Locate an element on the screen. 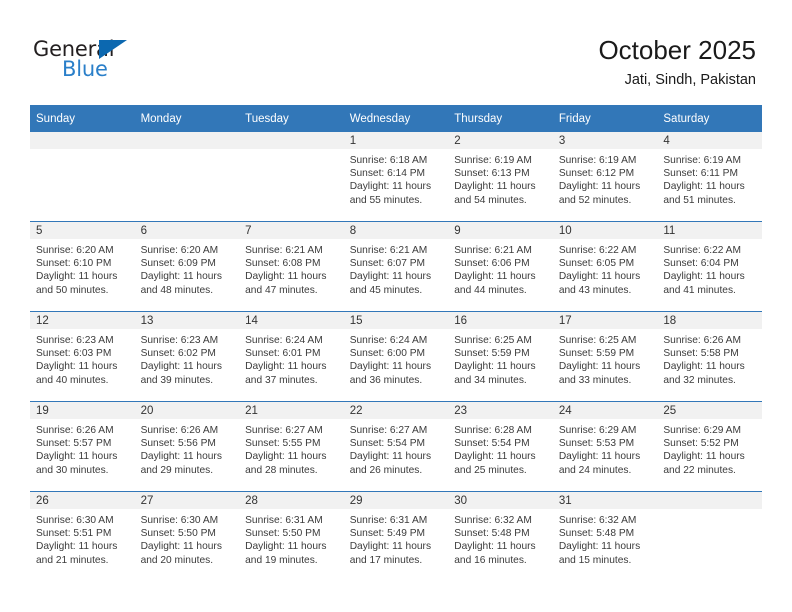  sunset-text: Sunset: 5:54 PM is located at coordinates (387, 444).